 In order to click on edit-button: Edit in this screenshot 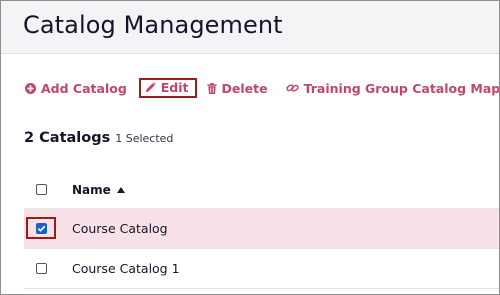, I will do `click(167, 87)`.